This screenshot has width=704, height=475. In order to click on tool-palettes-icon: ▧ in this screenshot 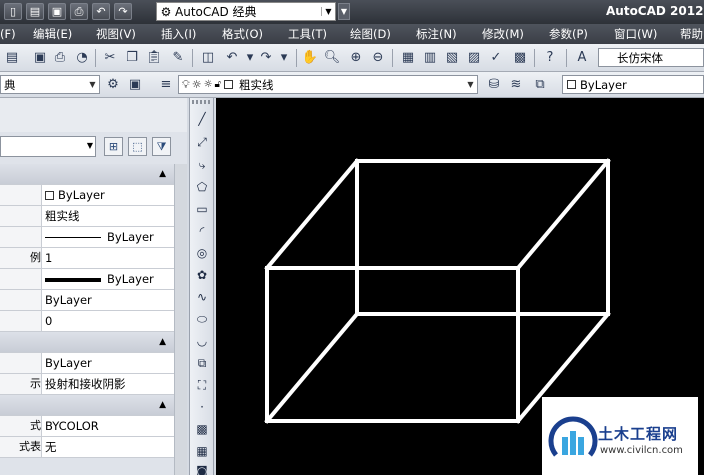, I will do `click(452, 58)`.